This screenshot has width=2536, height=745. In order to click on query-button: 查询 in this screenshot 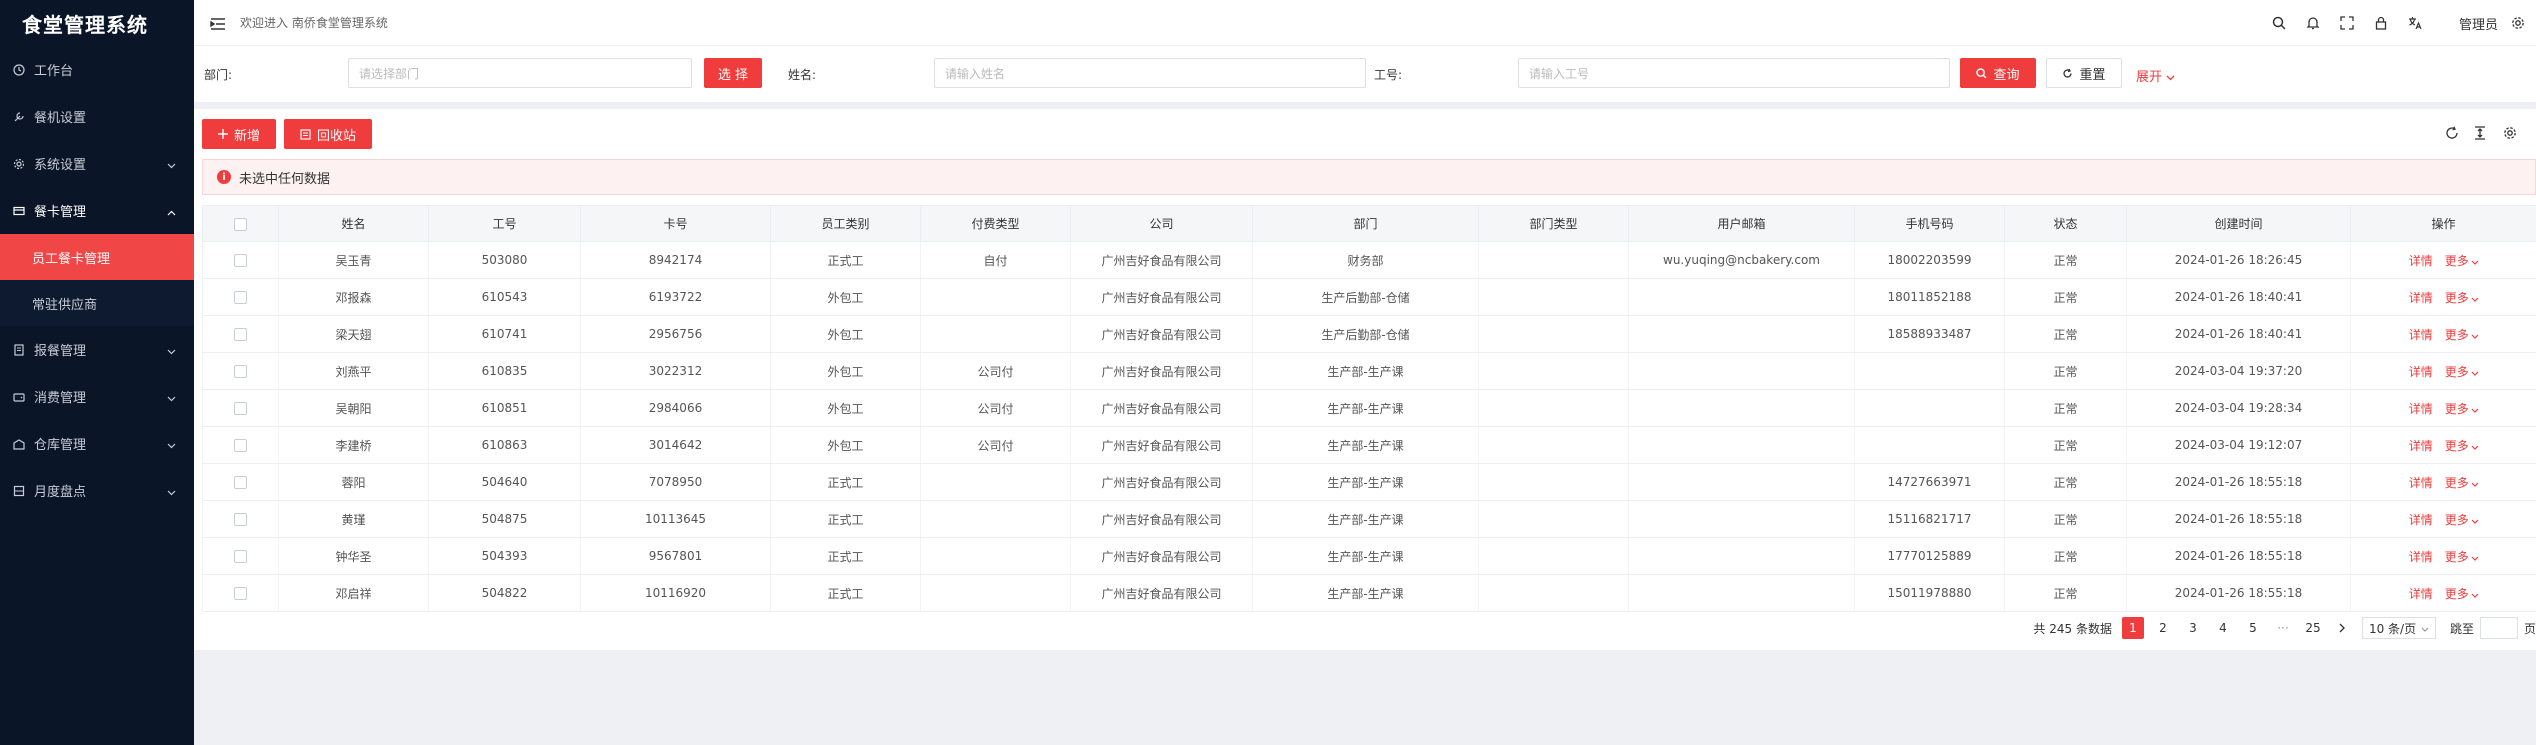, I will do `click(1998, 73)`.